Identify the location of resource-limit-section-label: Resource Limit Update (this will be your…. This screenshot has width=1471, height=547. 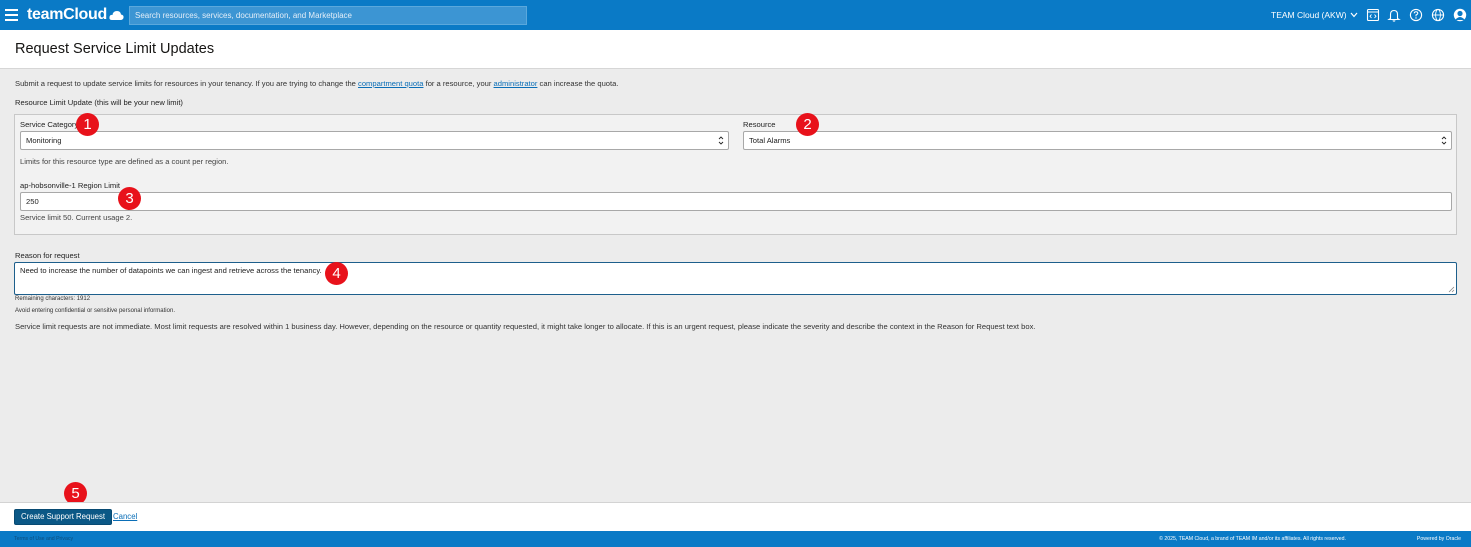
(99, 102).